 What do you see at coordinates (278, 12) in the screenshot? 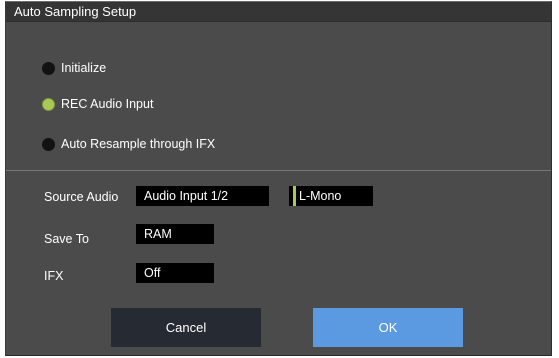
I see `dialog-titlebar: Auto Sampling Setup` at bounding box center [278, 12].